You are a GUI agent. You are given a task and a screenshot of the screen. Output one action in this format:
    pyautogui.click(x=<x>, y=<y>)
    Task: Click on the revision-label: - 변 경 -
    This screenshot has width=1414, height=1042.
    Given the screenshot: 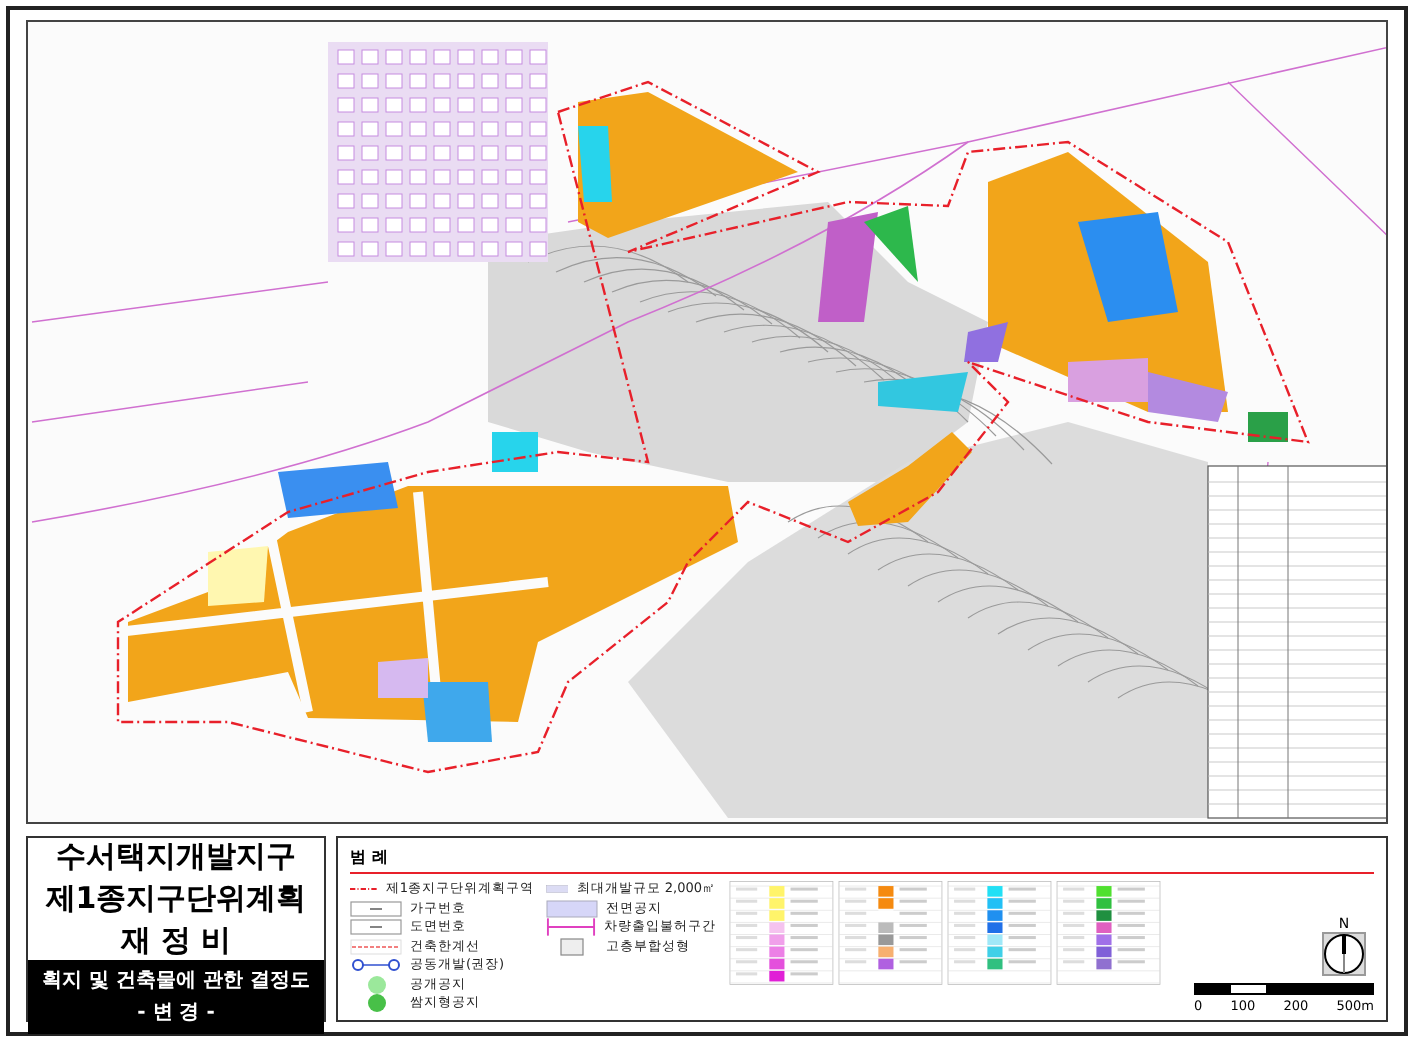 What is the action you would take?
    pyautogui.click(x=176, y=1013)
    